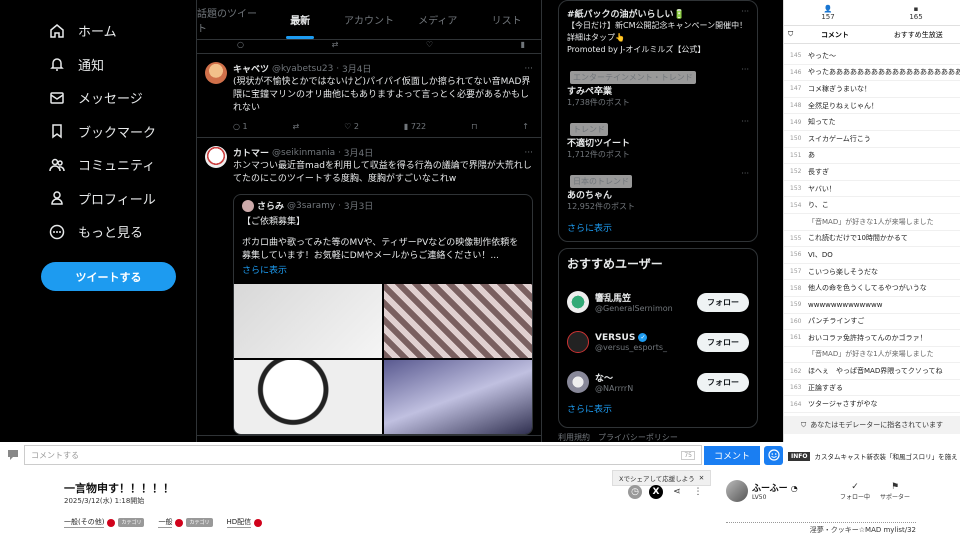  Describe the element at coordinates (872, 255) in the screenshot. I see `comment-row: 156 VI、DO` at that location.